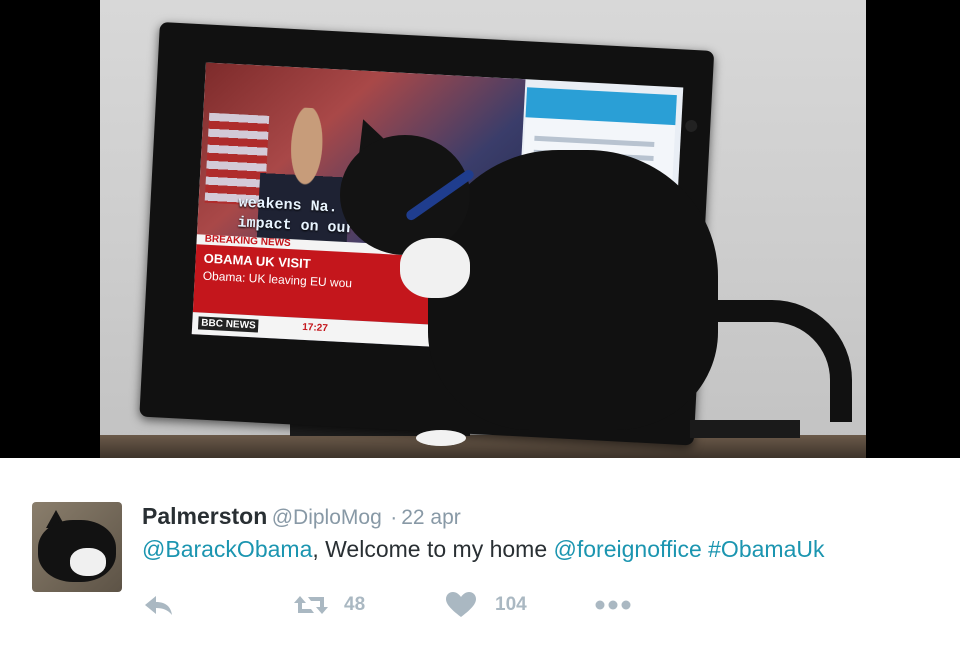  Describe the element at coordinates (88, 562) in the screenshot. I see `avatar-cat-chest` at that location.